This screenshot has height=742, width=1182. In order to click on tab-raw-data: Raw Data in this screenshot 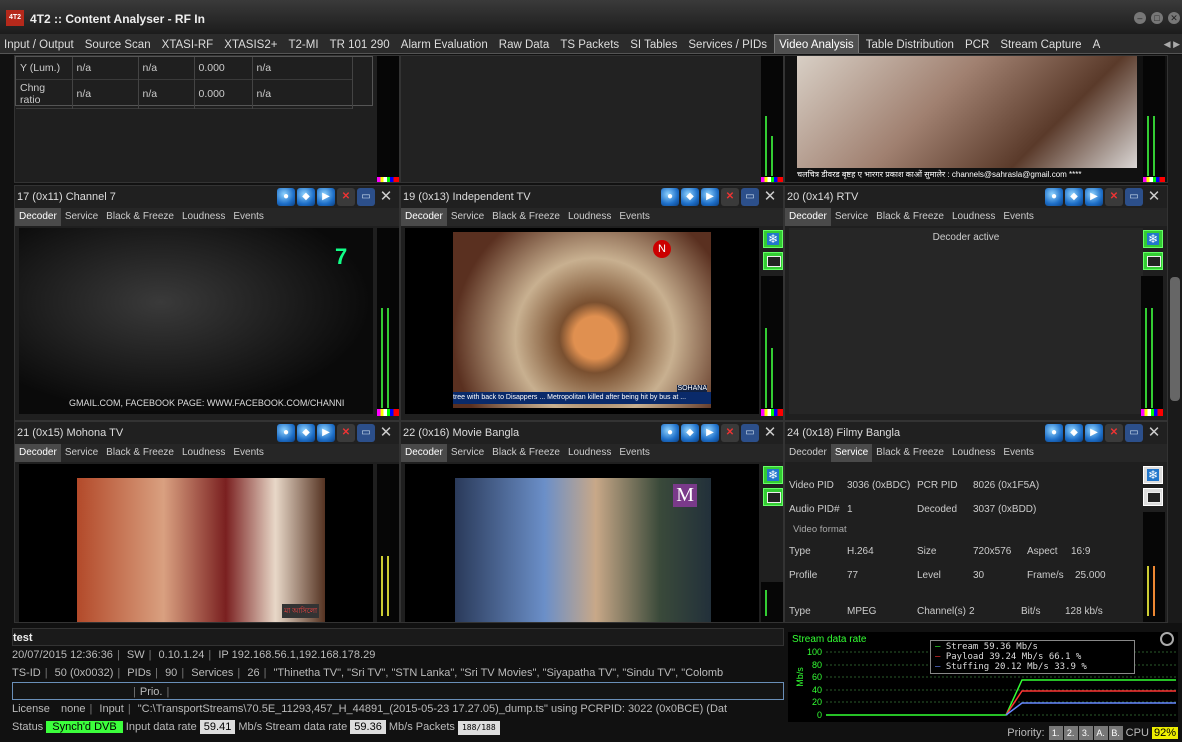, I will do `click(524, 44)`.